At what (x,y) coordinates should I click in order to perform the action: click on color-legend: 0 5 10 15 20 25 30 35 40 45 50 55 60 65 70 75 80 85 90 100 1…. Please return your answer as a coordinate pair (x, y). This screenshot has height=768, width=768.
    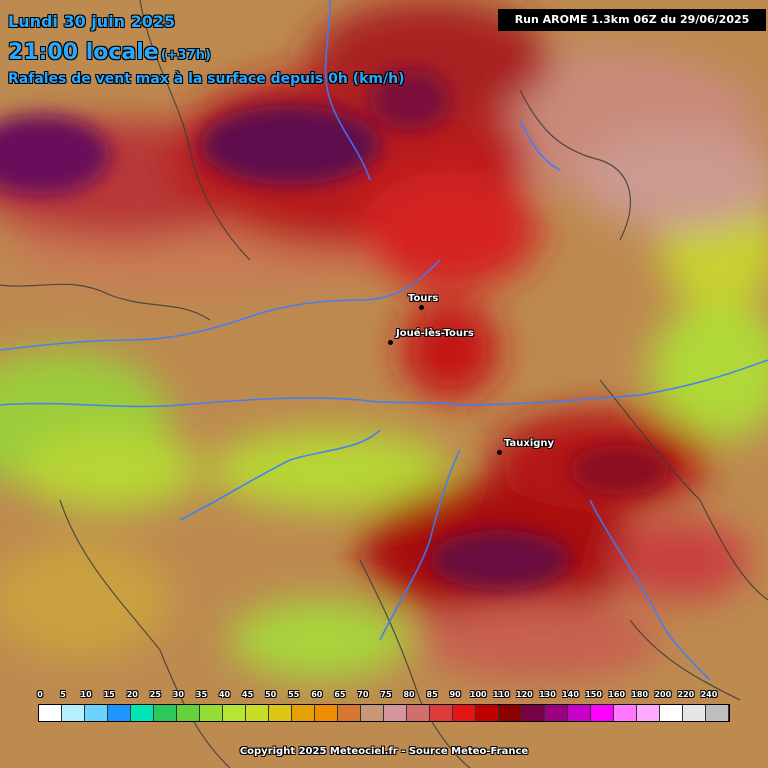
    Looking at the image, I should click on (383, 707).